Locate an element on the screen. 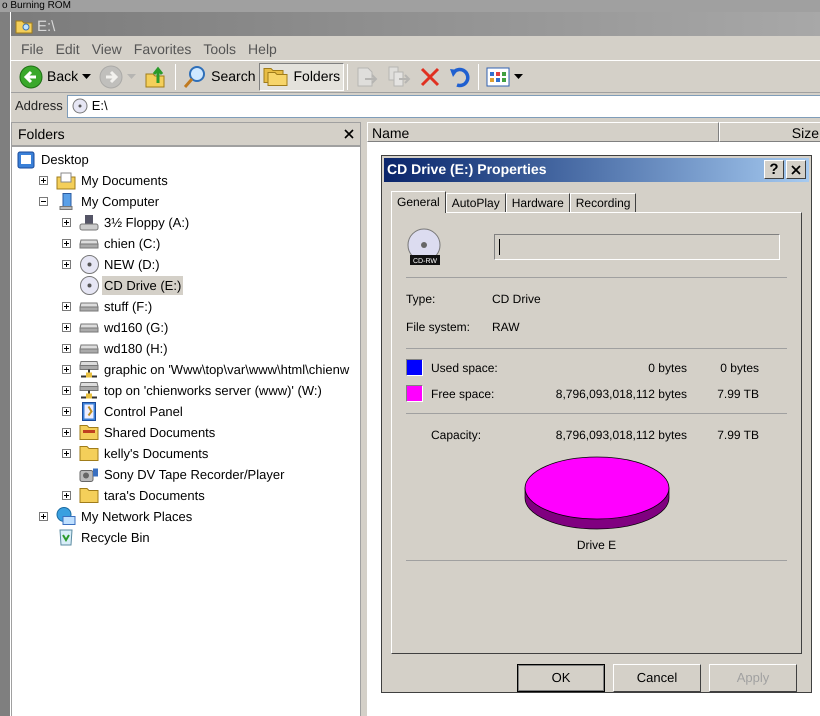 The height and width of the screenshot is (716, 820). menu-item: Tools is located at coordinates (219, 49).